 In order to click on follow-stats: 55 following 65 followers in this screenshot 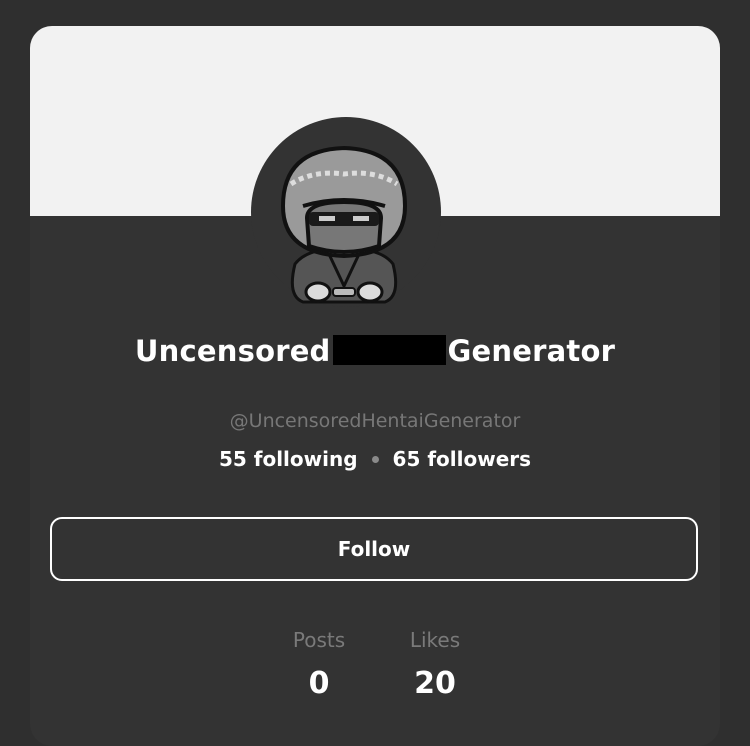, I will do `click(375, 459)`.